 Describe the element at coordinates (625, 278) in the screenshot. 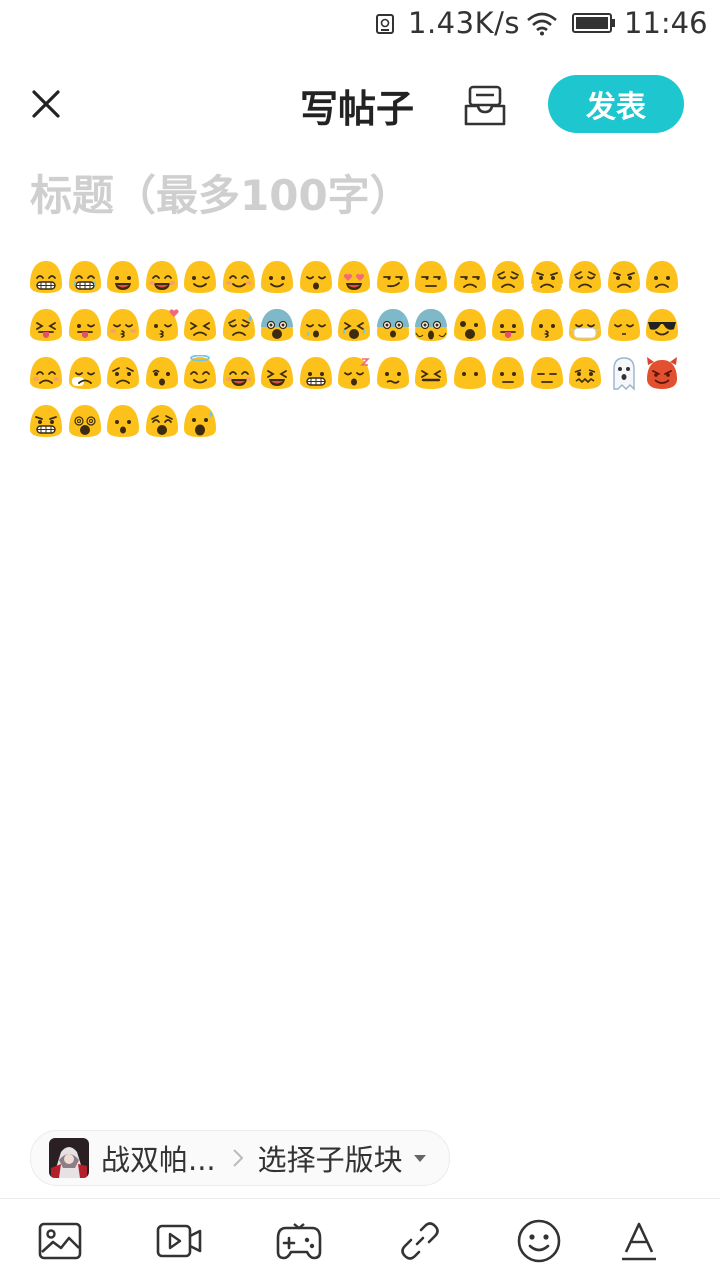

I see `angry-emoji` at that location.